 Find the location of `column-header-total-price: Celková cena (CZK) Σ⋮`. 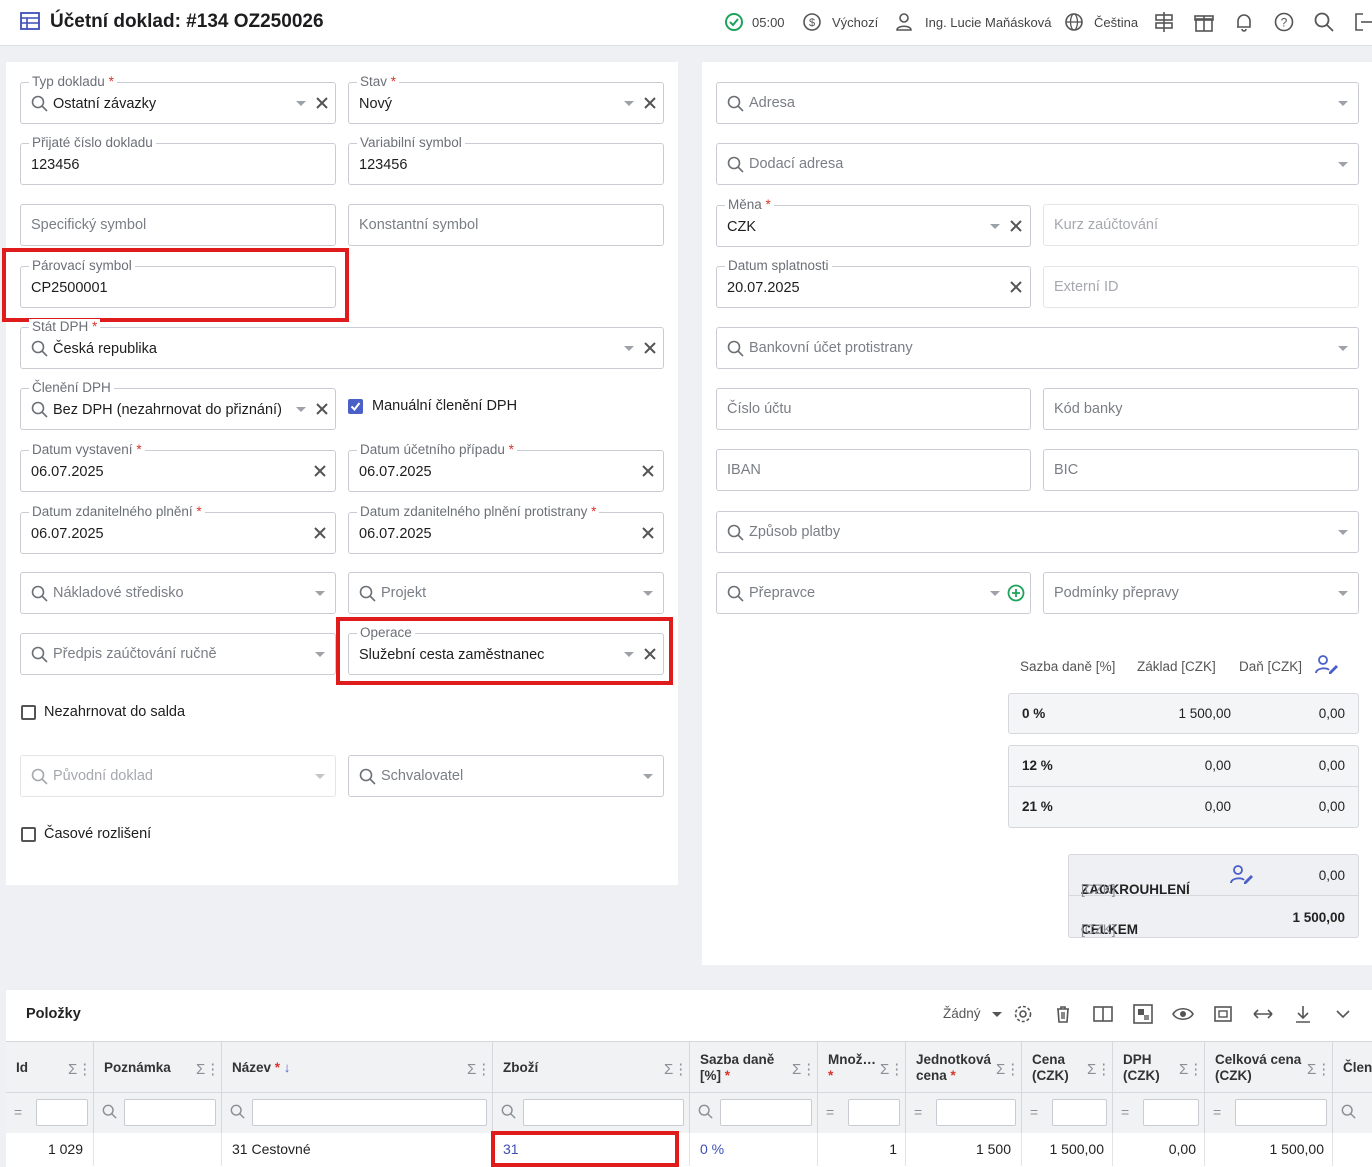

column-header-total-price: Celková cena (CZK) Σ⋮ is located at coordinates (1269, 1068).